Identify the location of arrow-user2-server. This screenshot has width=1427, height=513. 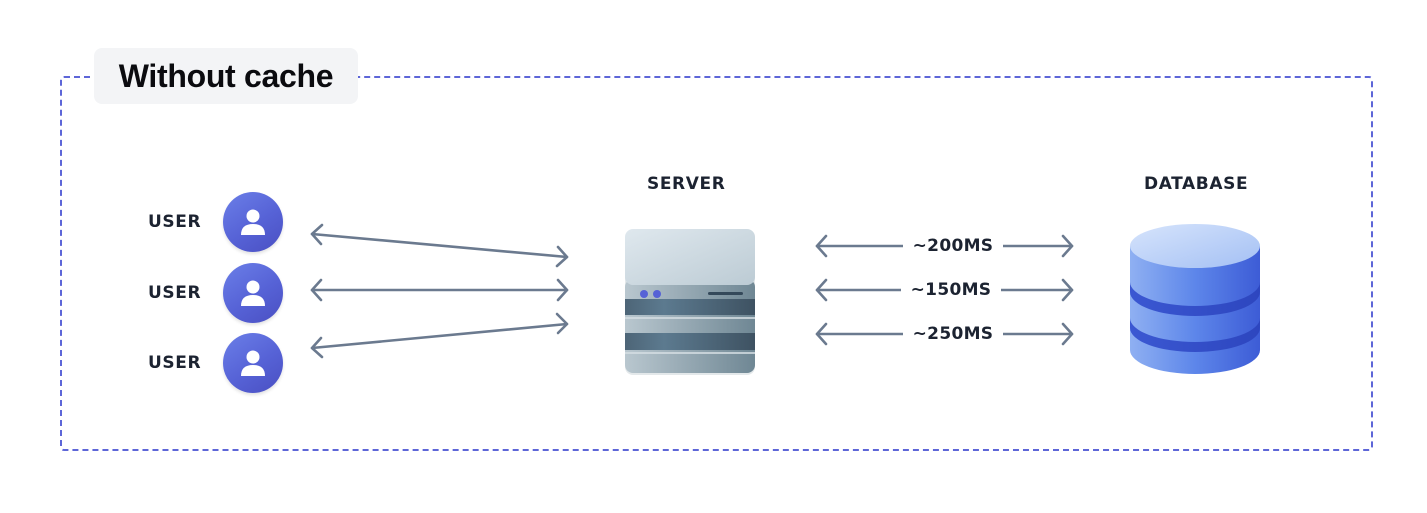
(439, 290).